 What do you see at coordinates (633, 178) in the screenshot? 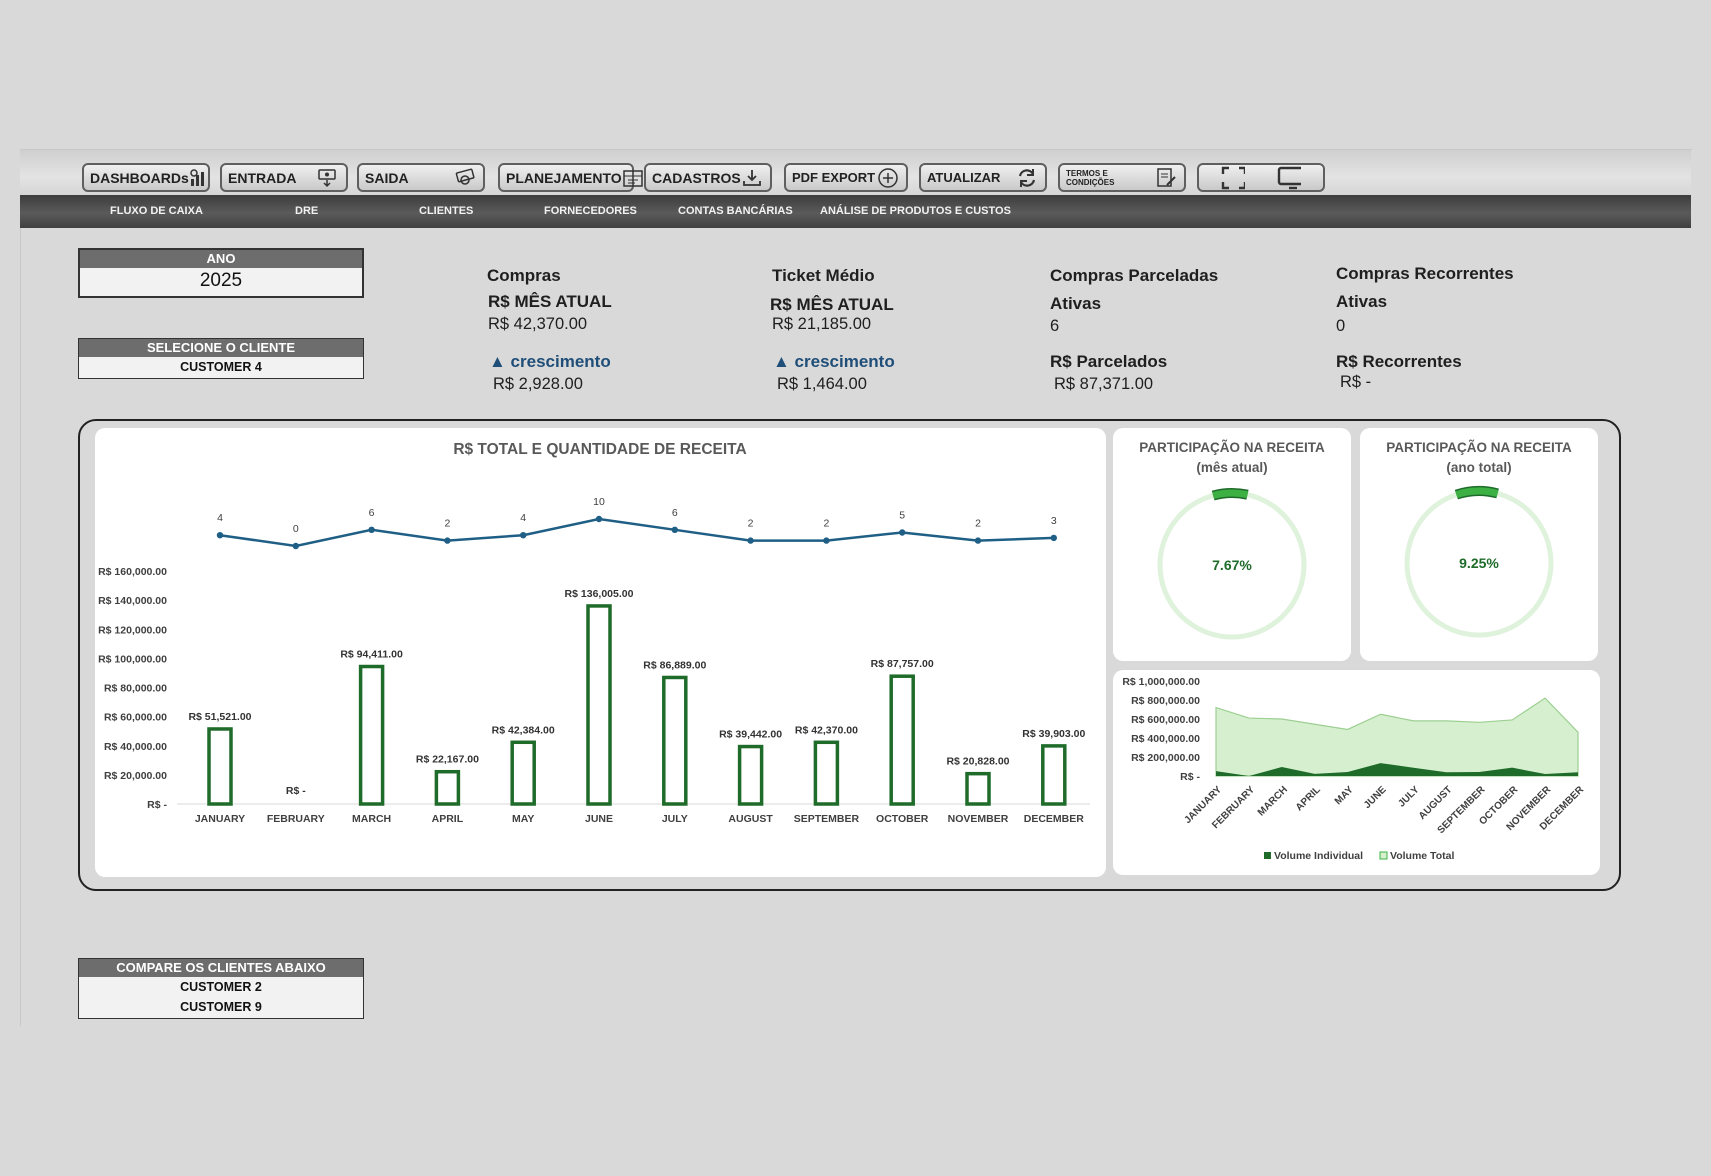
I see `planning-calendar-icon` at bounding box center [633, 178].